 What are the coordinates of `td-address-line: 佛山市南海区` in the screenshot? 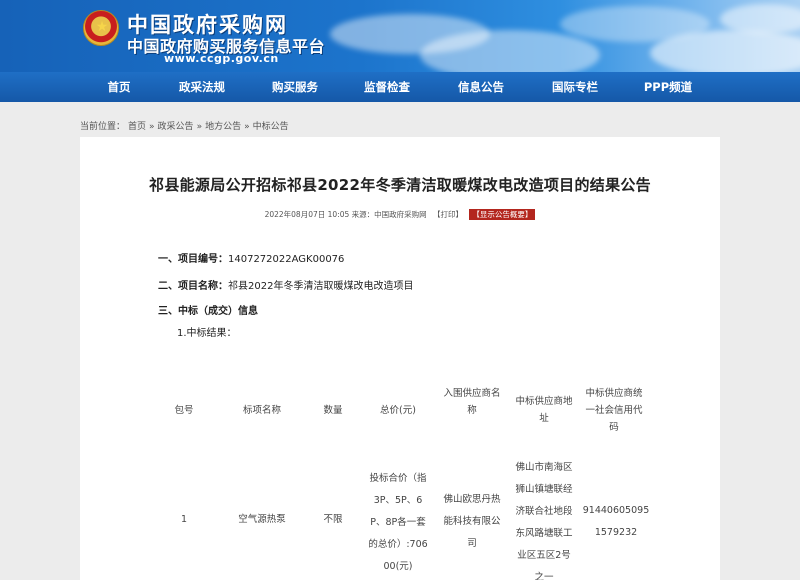 It's located at (544, 467).